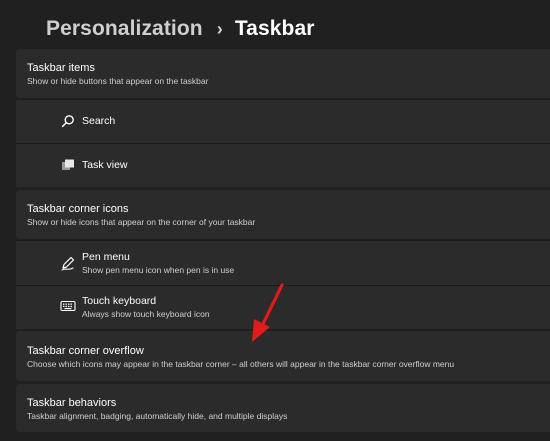  What do you see at coordinates (106, 257) in the screenshot?
I see `pen-menu-label: Pen menu` at bounding box center [106, 257].